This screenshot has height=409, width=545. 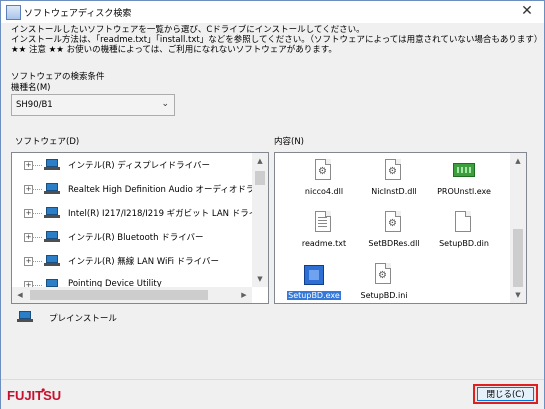 What do you see at coordinates (93, 105) in the screenshot?
I see `model-select: SH90/B1 ⌄` at bounding box center [93, 105].